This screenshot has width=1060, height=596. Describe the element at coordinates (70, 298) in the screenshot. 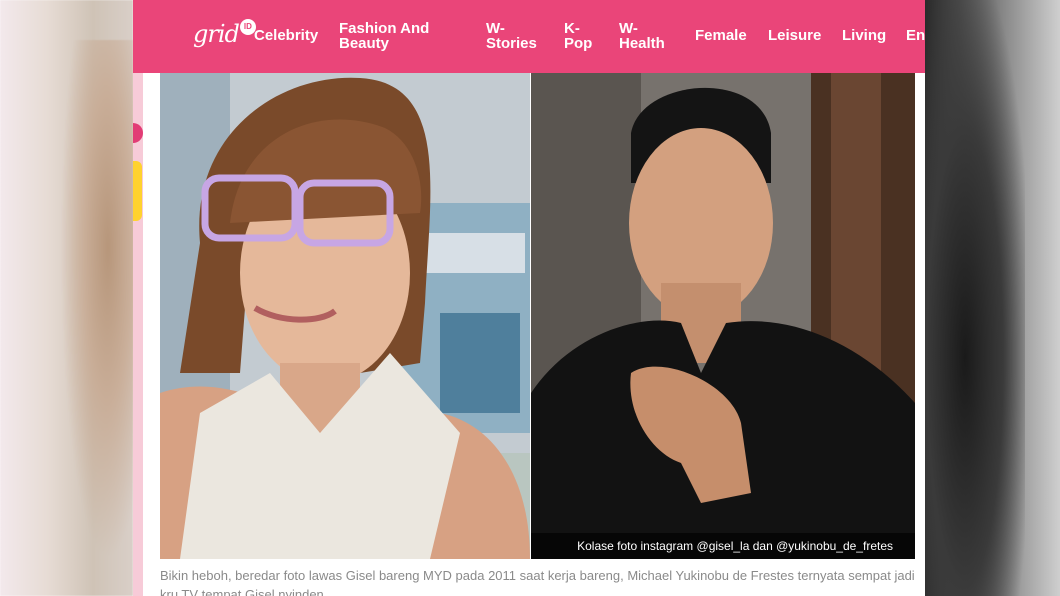

I see `blurred-background-left` at that location.